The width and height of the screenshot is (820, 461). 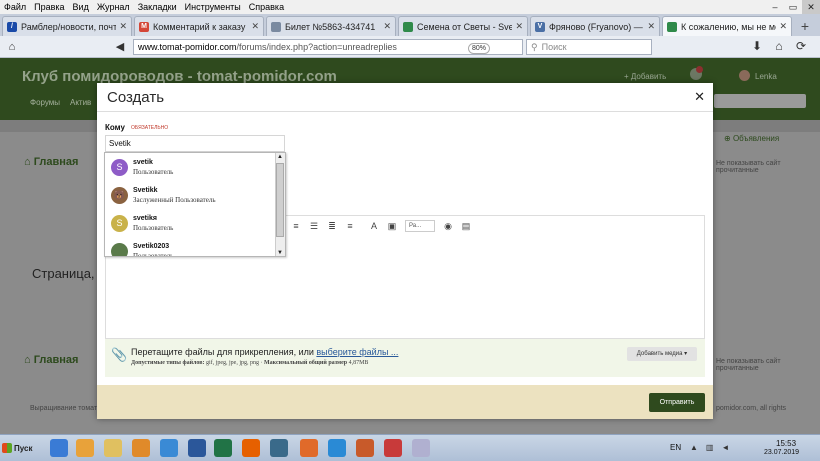 I want to click on tab-title: Билет №5863-434741, so click(x=330, y=26).